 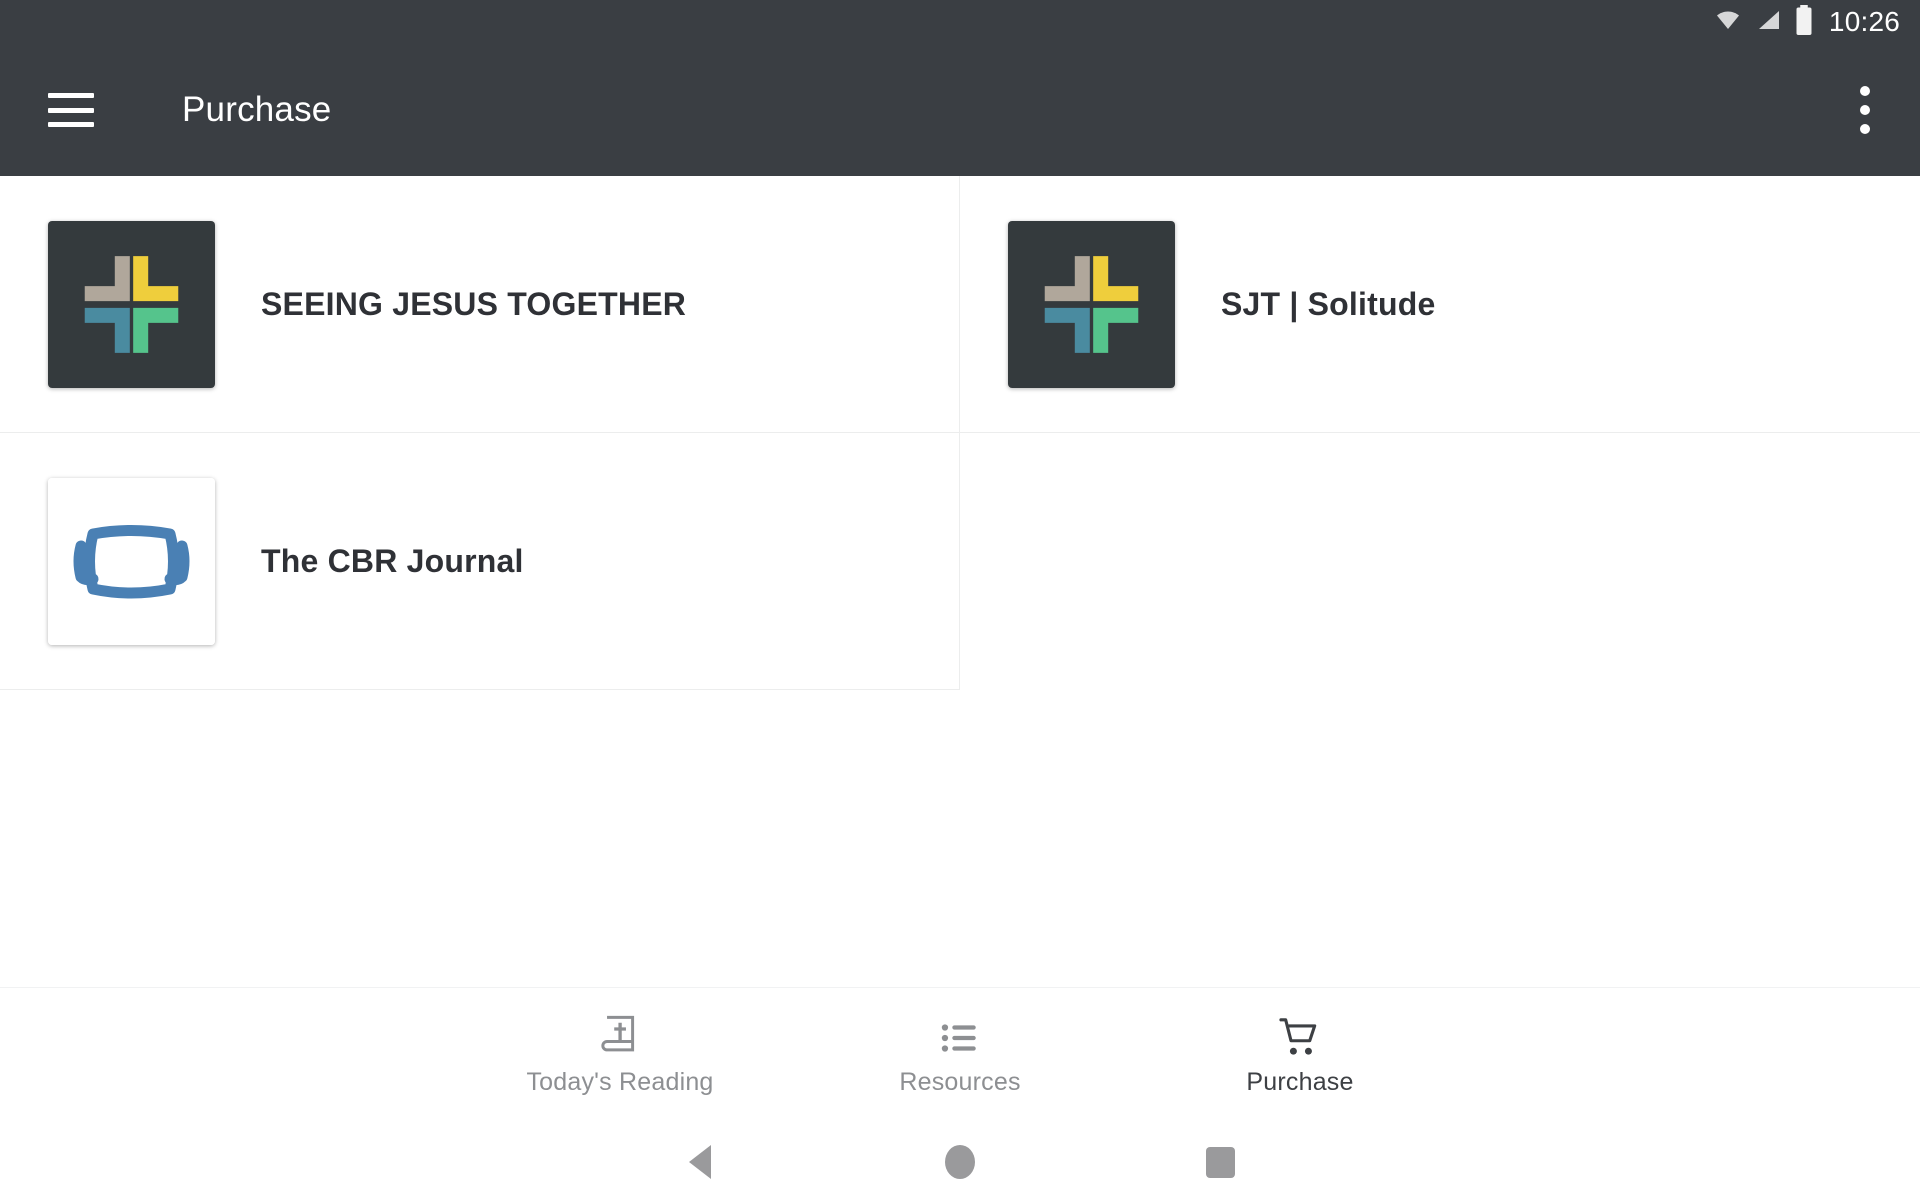 What do you see at coordinates (1220, 1162) in the screenshot?
I see `recents-square-icon` at bounding box center [1220, 1162].